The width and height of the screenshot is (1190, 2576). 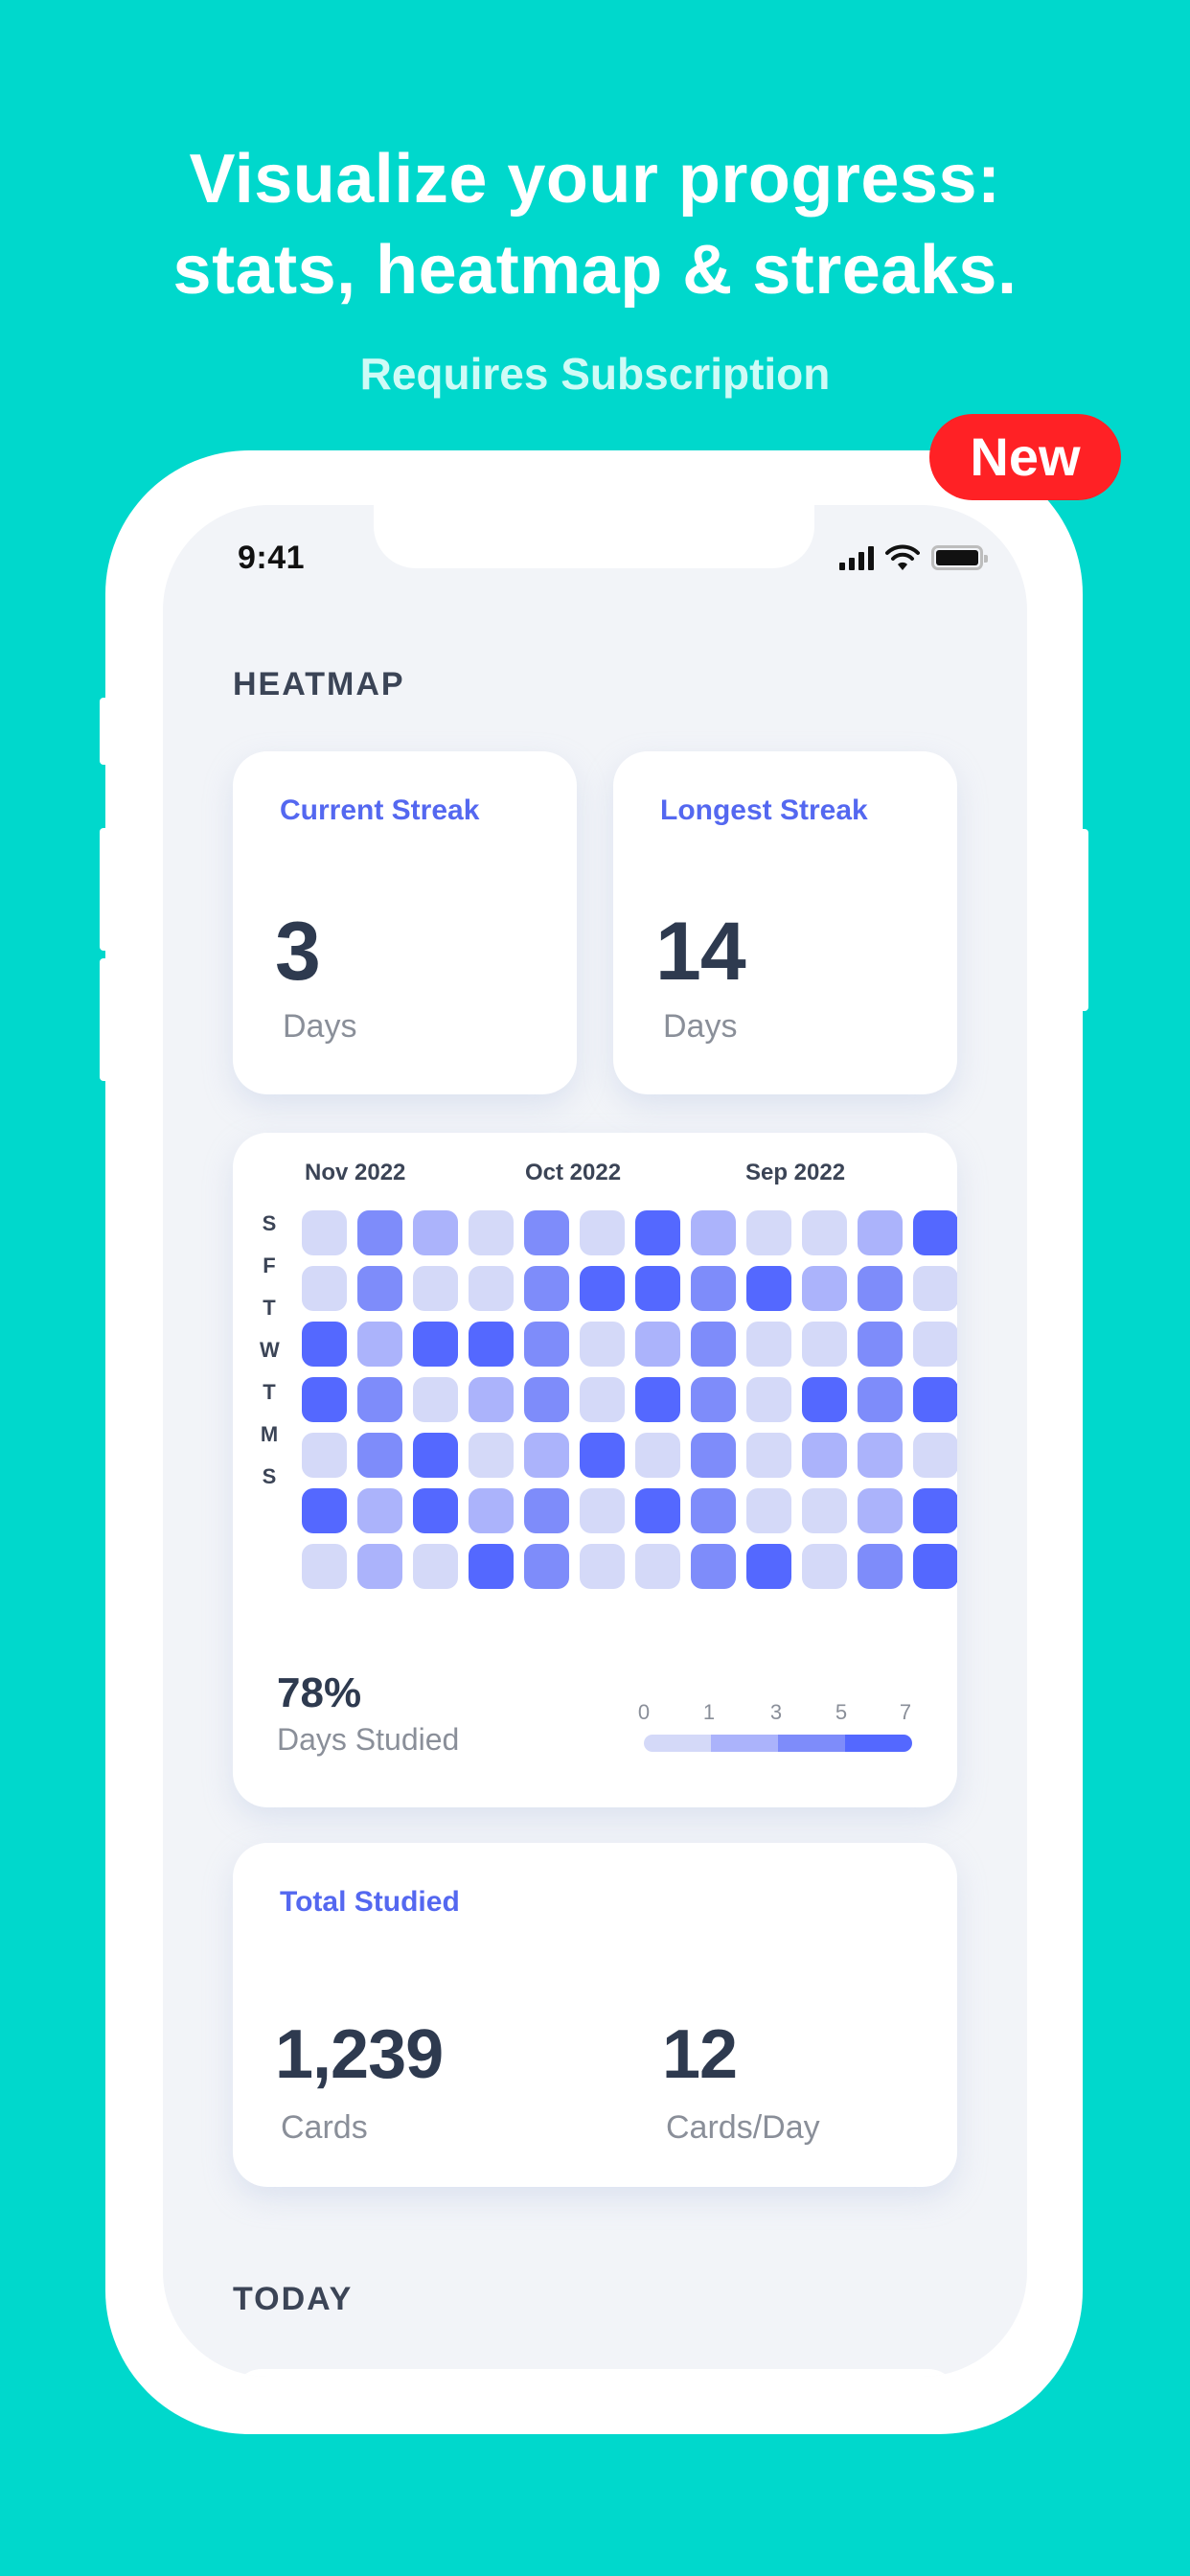 I want to click on heatmap-legend-bar, so click(x=778, y=1743).